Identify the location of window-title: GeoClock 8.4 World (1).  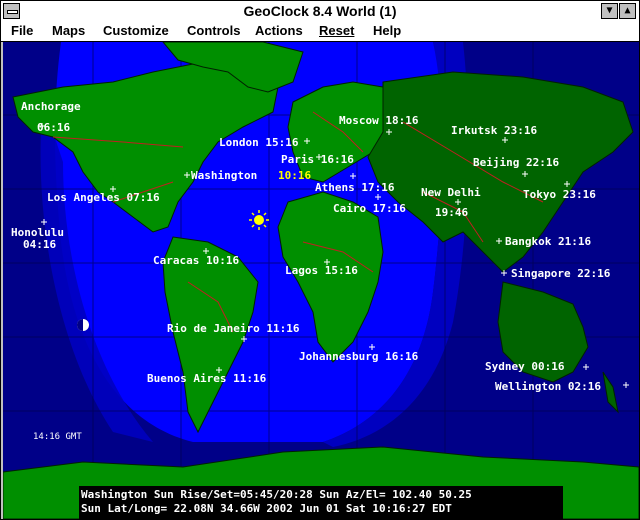
(320, 11).